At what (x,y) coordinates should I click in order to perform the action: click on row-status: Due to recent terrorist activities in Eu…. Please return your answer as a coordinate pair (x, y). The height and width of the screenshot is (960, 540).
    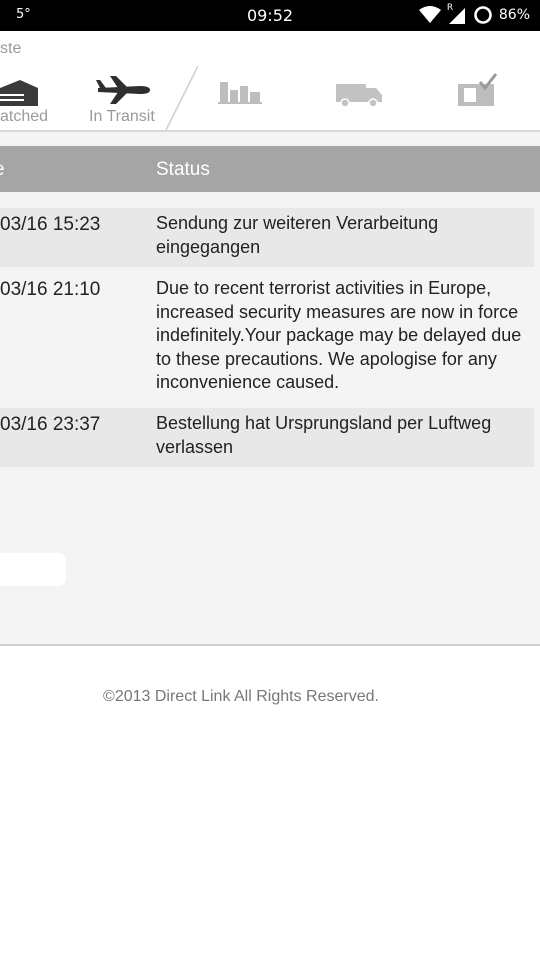
    Looking at the image, I should click on (339, 335).